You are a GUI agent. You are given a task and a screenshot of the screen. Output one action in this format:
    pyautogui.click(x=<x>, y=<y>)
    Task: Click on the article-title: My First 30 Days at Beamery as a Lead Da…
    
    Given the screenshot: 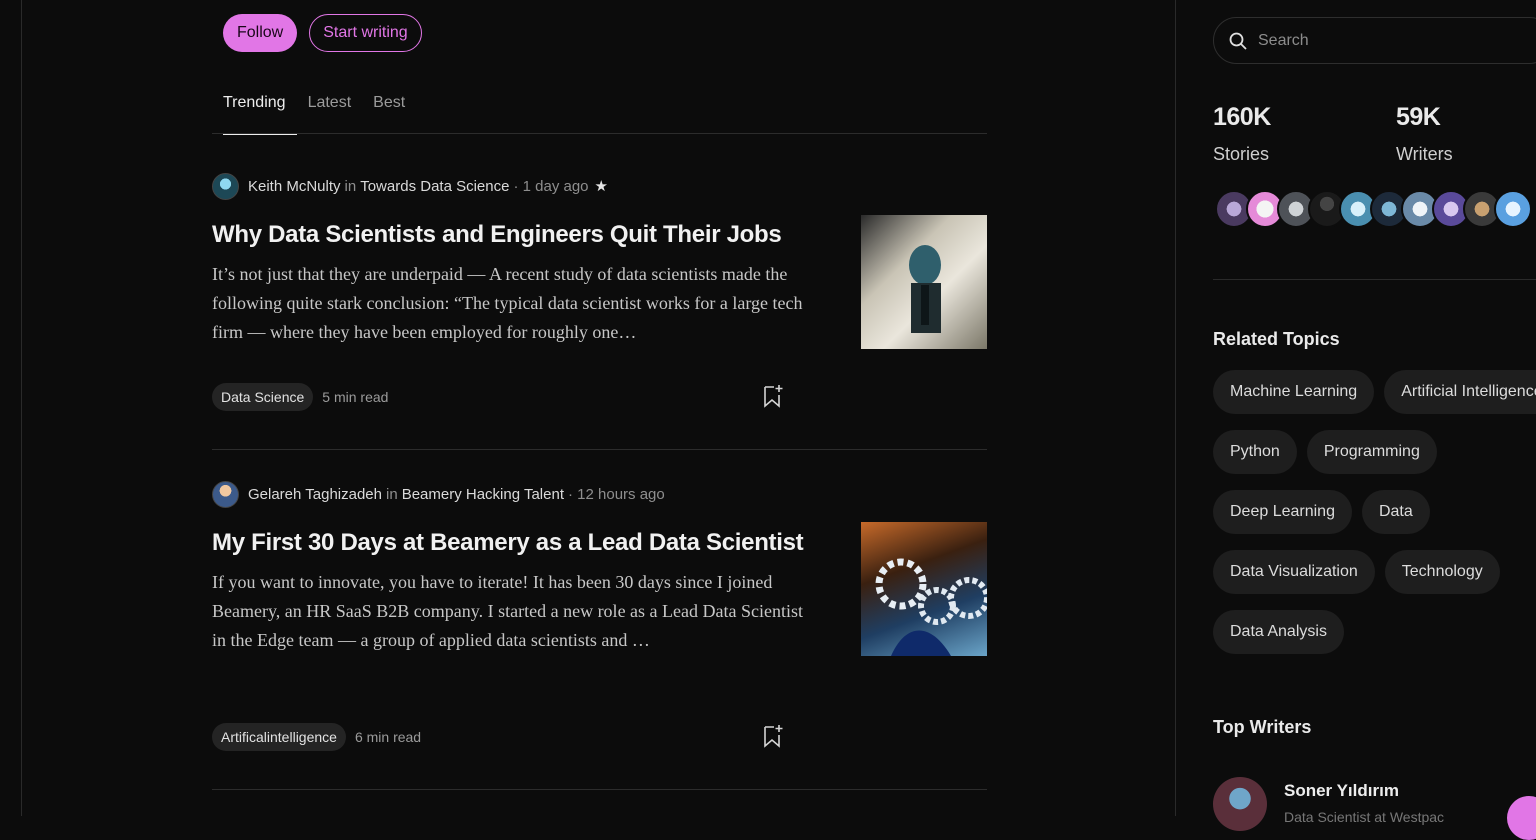 What is the action you would take?
    pyautogui.click(x=512, y=542)
    